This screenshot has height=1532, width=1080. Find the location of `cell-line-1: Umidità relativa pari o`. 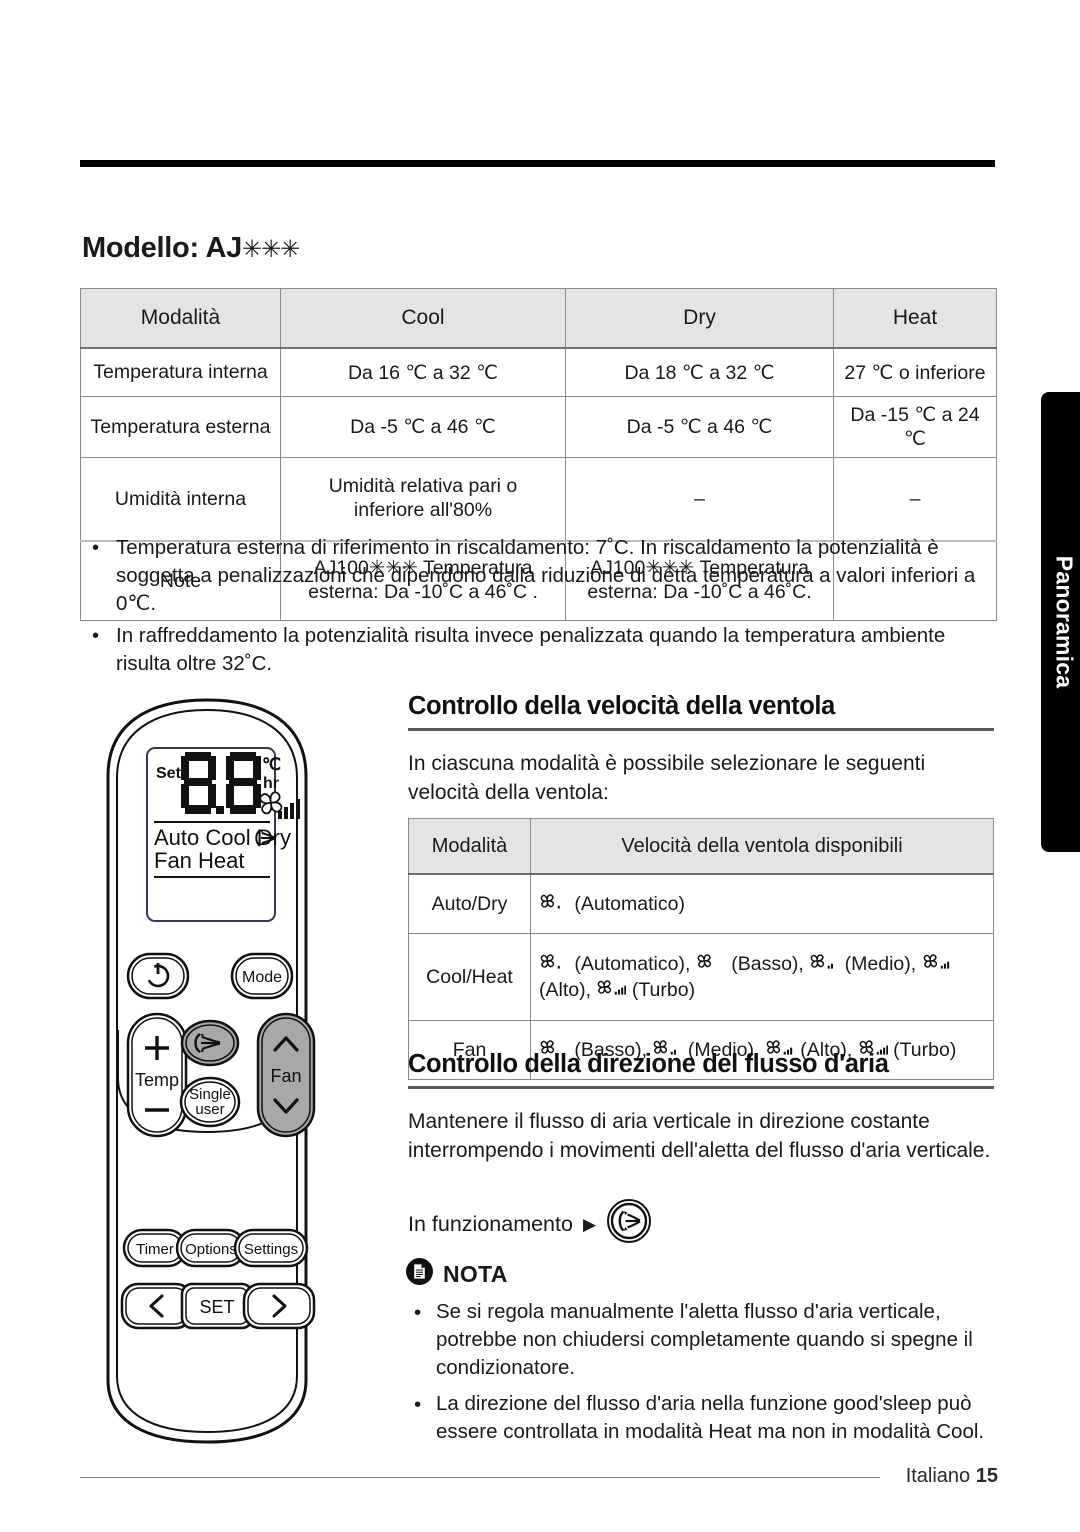

cell-line-1: Umidità relativa pari o is located at coordinates (423, 486).